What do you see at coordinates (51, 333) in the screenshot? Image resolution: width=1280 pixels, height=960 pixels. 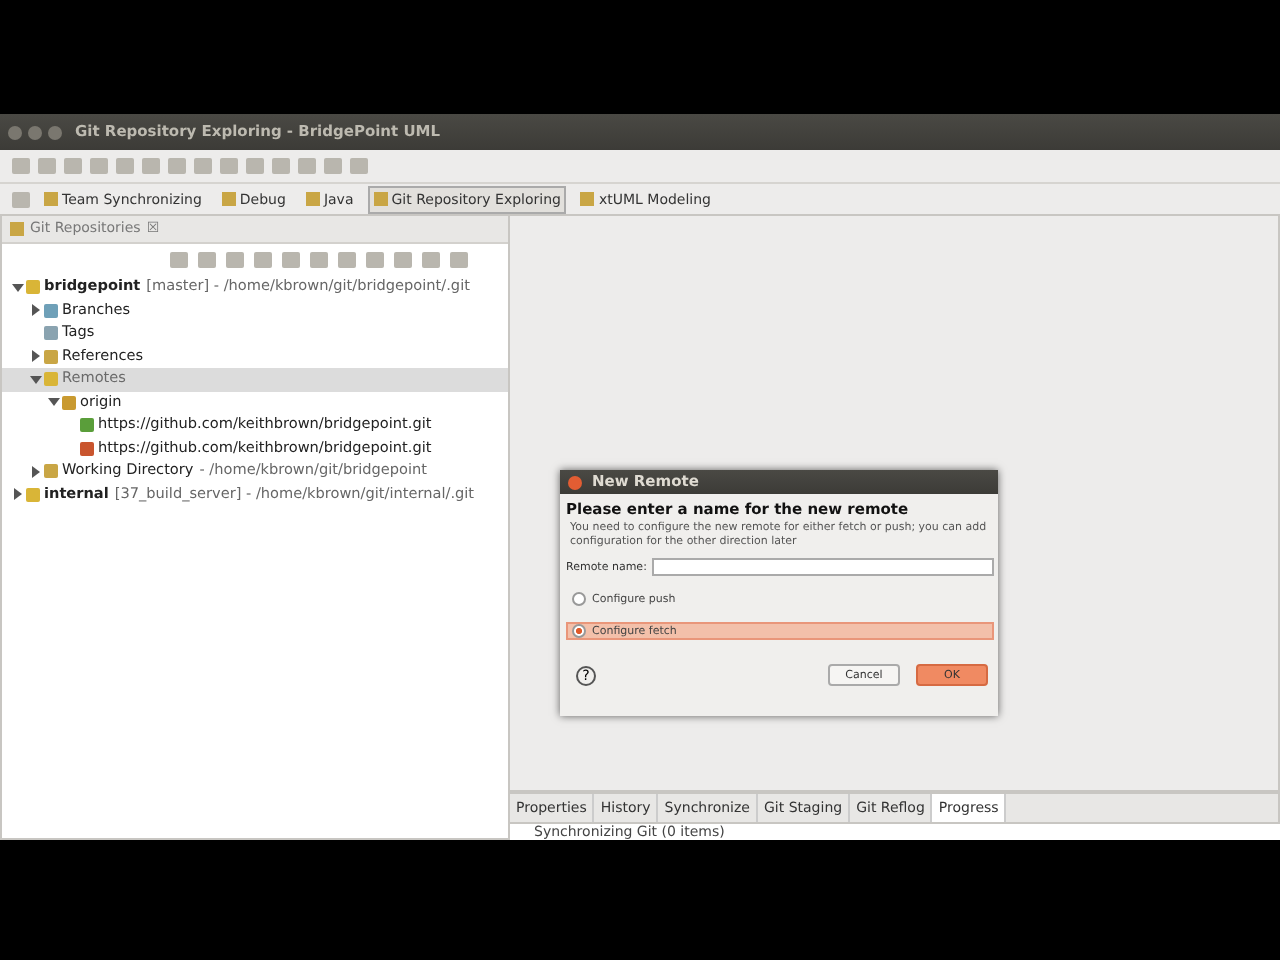 I see `tags-icon` at bounding box center [51, 333].